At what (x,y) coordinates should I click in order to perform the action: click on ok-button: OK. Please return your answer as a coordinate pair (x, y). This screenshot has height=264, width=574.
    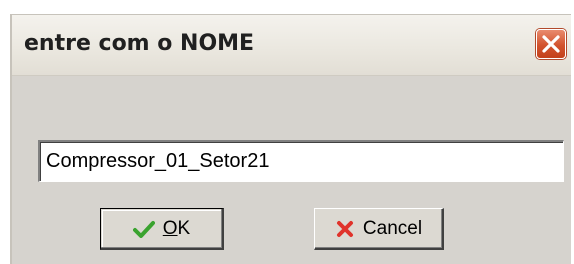
    Looking at the image, I should click on (162, 229).